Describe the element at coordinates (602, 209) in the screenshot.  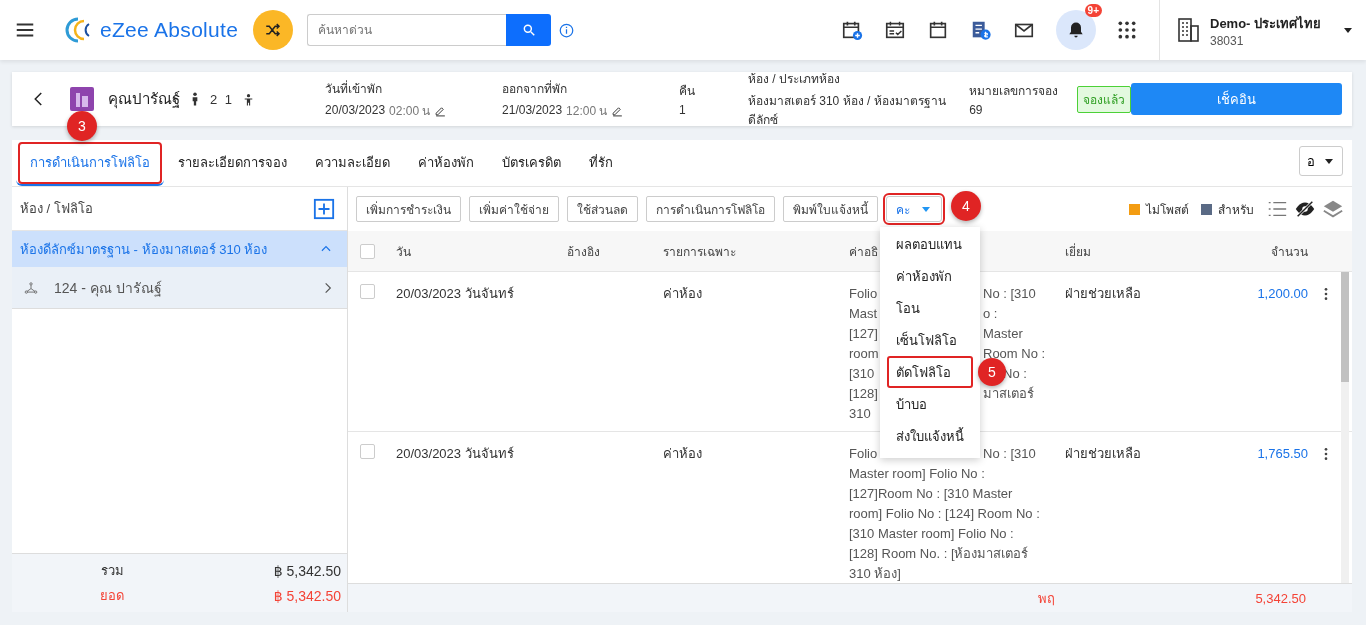
I see `toolbar-button: ใช้ส่วนลด` at that location.